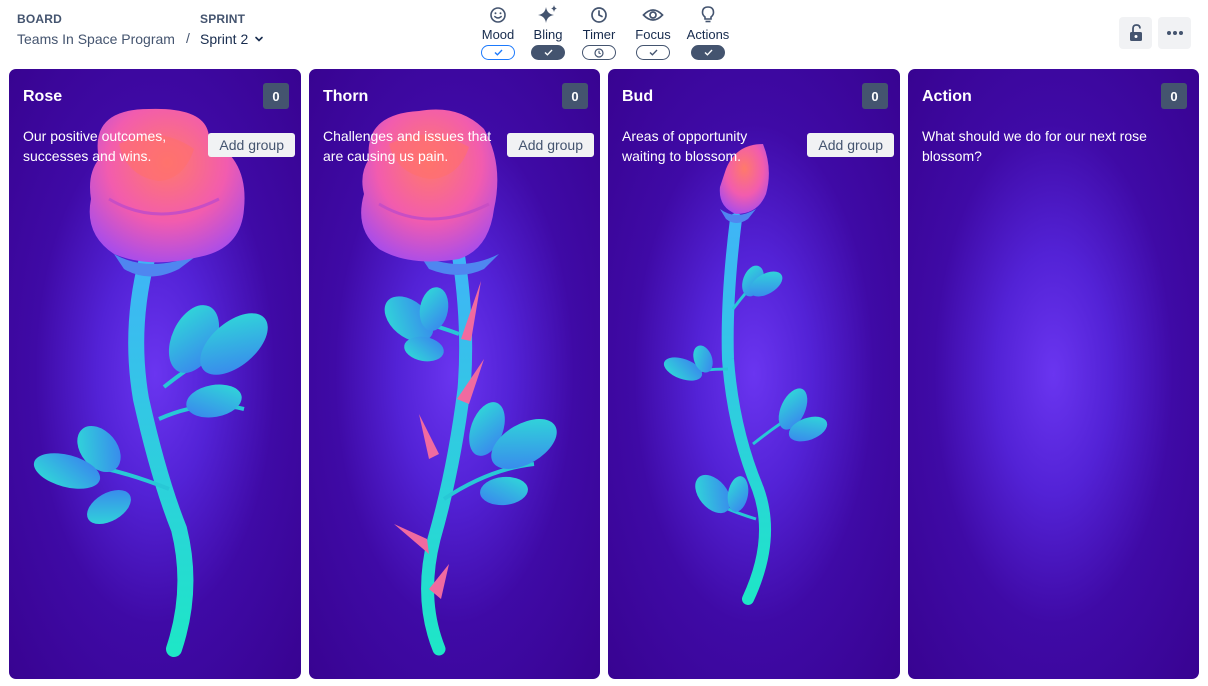  I want to click on sprint-label: SPRINT, so click(223, 19).